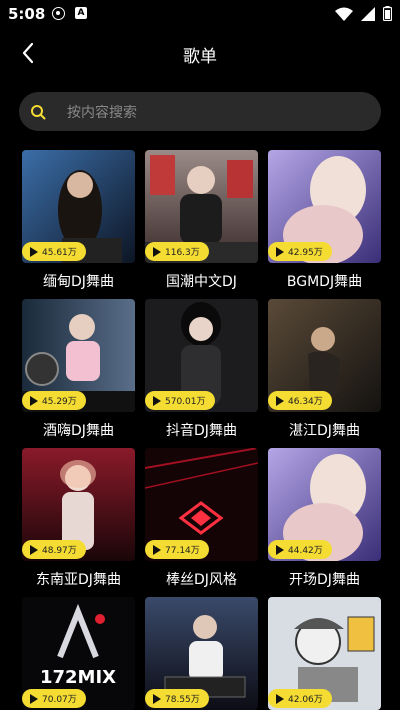 This screenshot has height=710, width=400. I want to click on playlist-cover: 570.01万, so click(201, 355).